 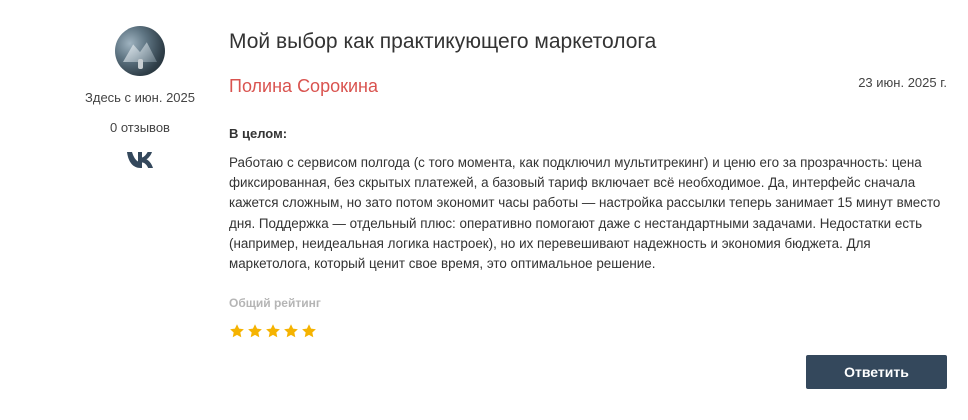 What do you see at coordinates (876, 372) in the screenshot?
I see `reply-button: Ответить` at bounding box center [876, 372].